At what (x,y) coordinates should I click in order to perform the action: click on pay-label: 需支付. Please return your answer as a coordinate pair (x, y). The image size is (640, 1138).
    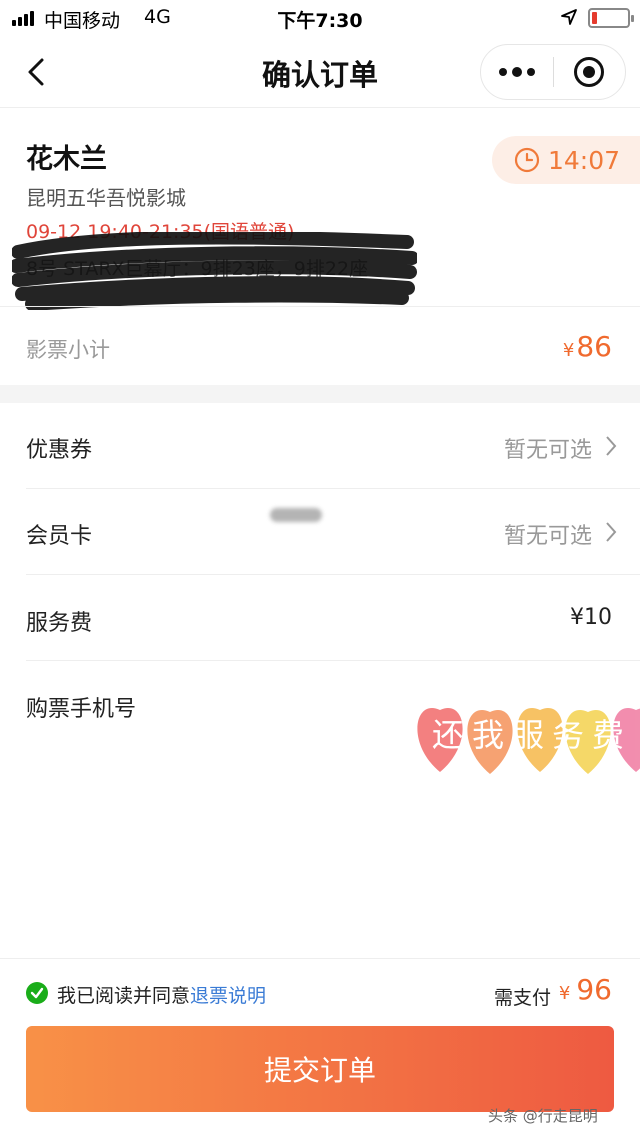
    Looking at the image, I should click on (523, 998).